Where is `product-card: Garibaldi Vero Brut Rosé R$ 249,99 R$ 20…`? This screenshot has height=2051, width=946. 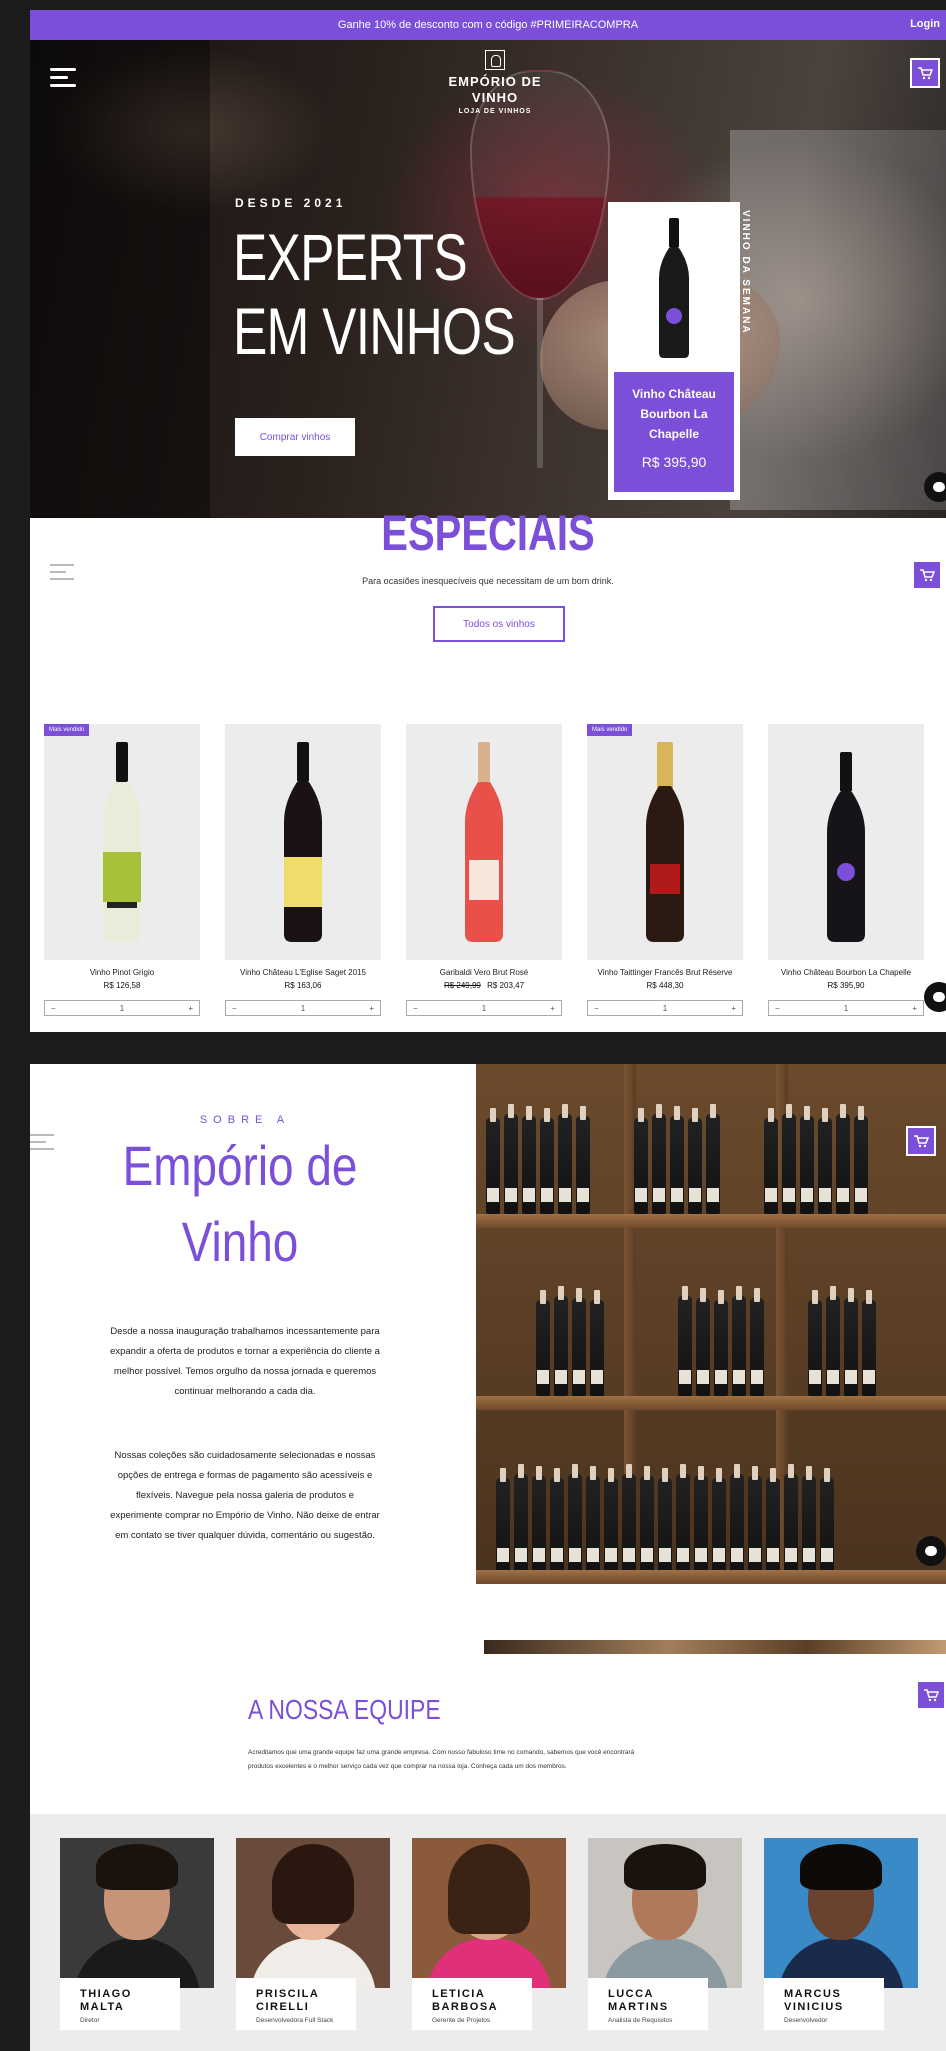
product-card: Garibaldi Vero Brut Rosé R$ 249,99 R$ 20… is located at coordinates (484, 870).